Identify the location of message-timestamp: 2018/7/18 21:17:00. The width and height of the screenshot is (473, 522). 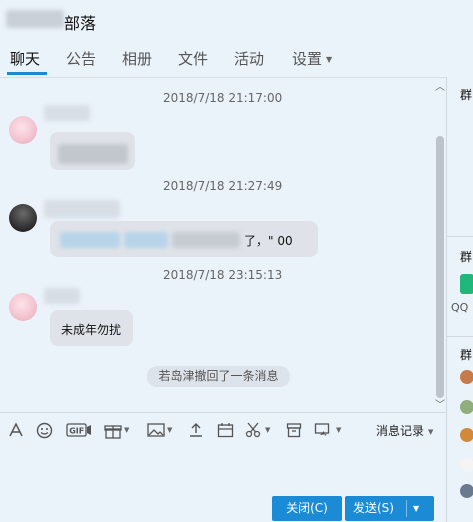
(223, 98).